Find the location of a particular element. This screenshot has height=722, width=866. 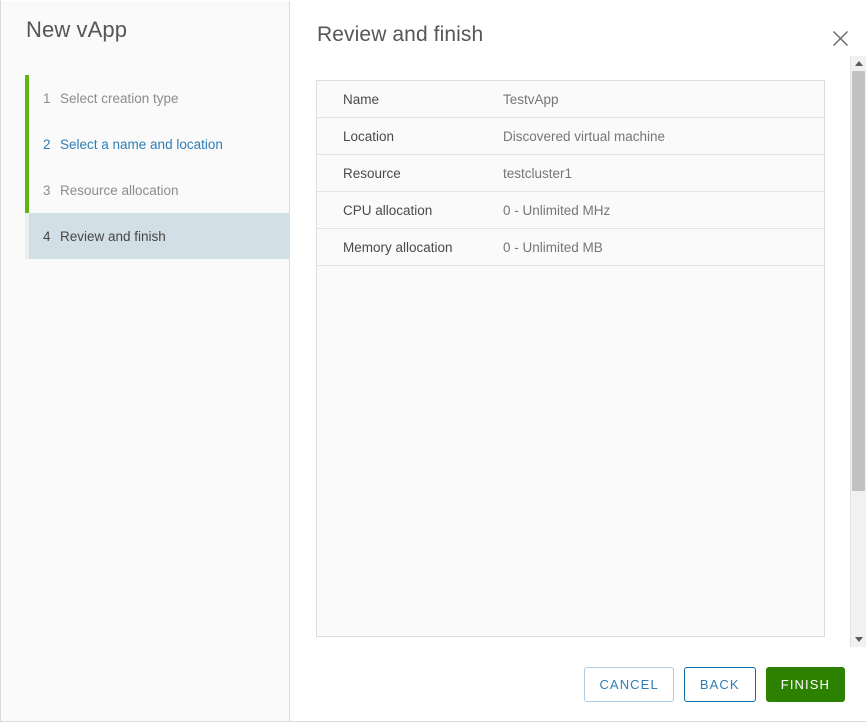

table-row: Location Discovered virtual machine is located at coordinates (570, 136).